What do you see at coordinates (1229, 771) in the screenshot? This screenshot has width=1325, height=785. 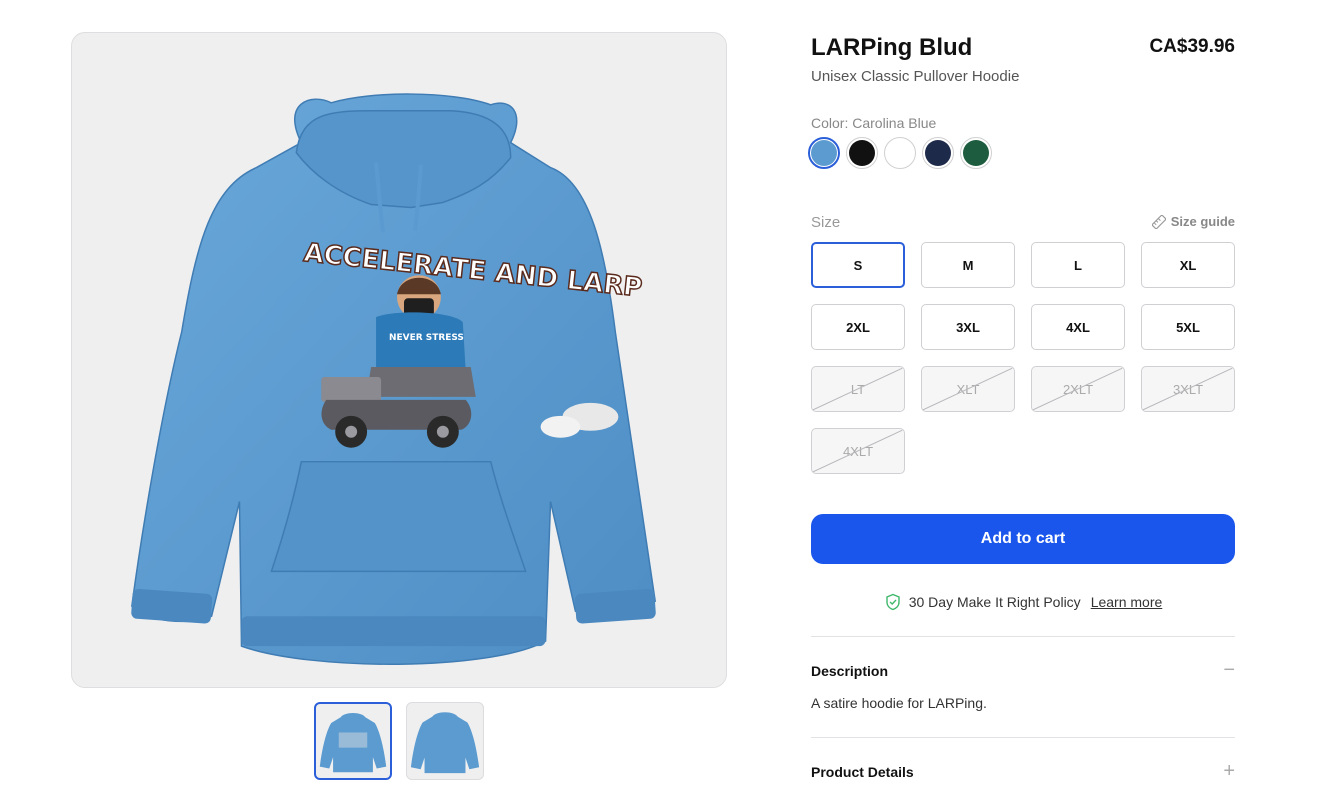 I see `expand-product-details-icon: +` at bounding box center [1229, 771].